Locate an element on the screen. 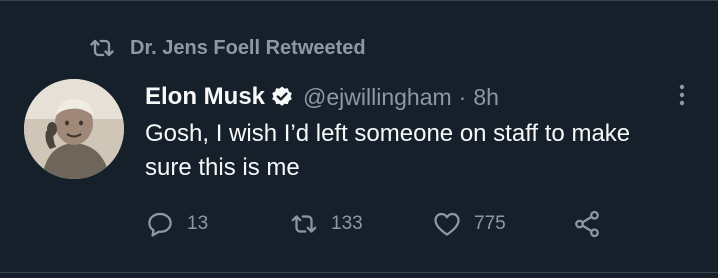 The image size is (718, 278). bottom-divider is located at coordinates (359, 272).